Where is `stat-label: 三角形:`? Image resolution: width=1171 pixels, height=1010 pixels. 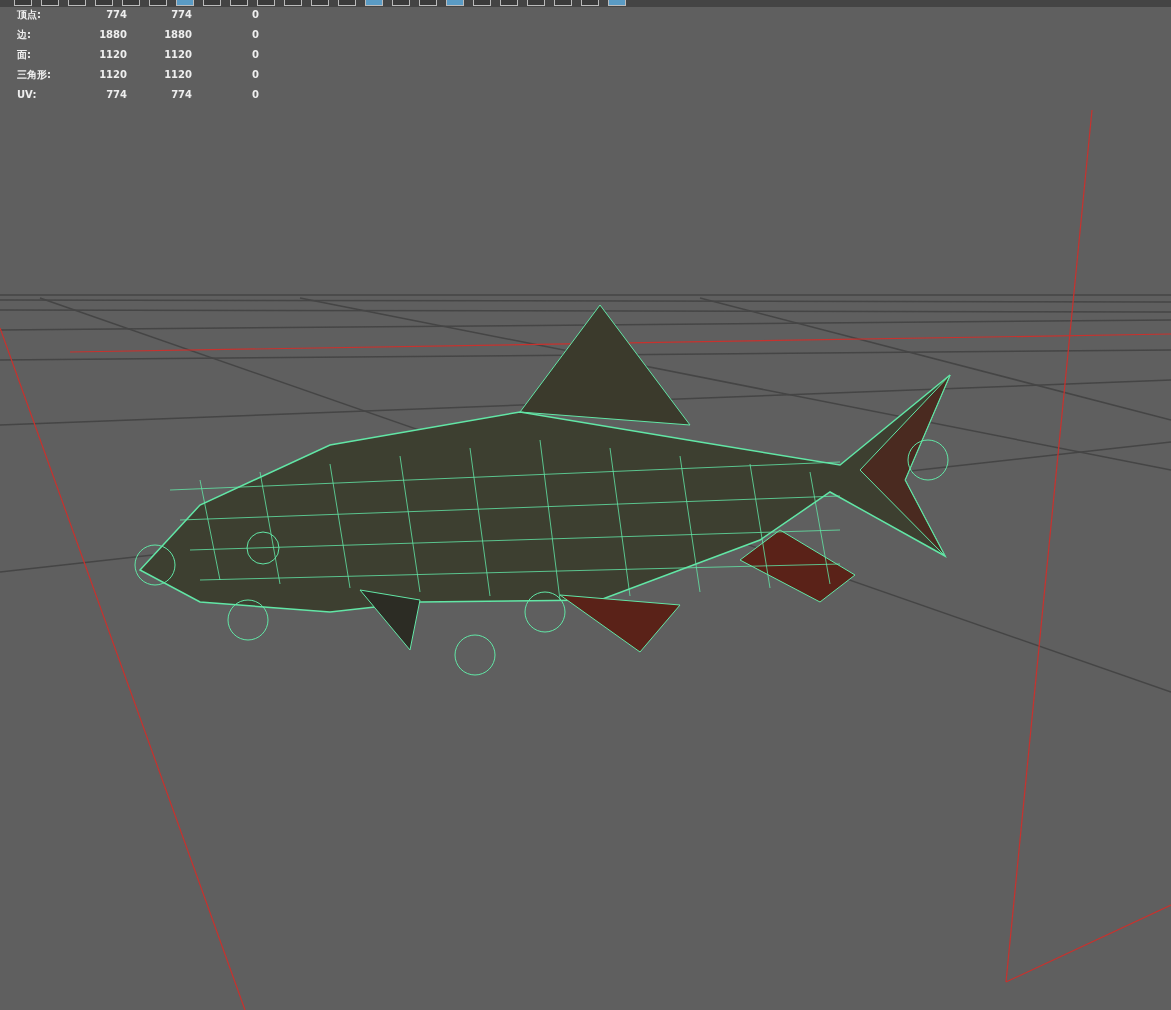 stat-label: 三角形: is located at coordinates (34, 75).